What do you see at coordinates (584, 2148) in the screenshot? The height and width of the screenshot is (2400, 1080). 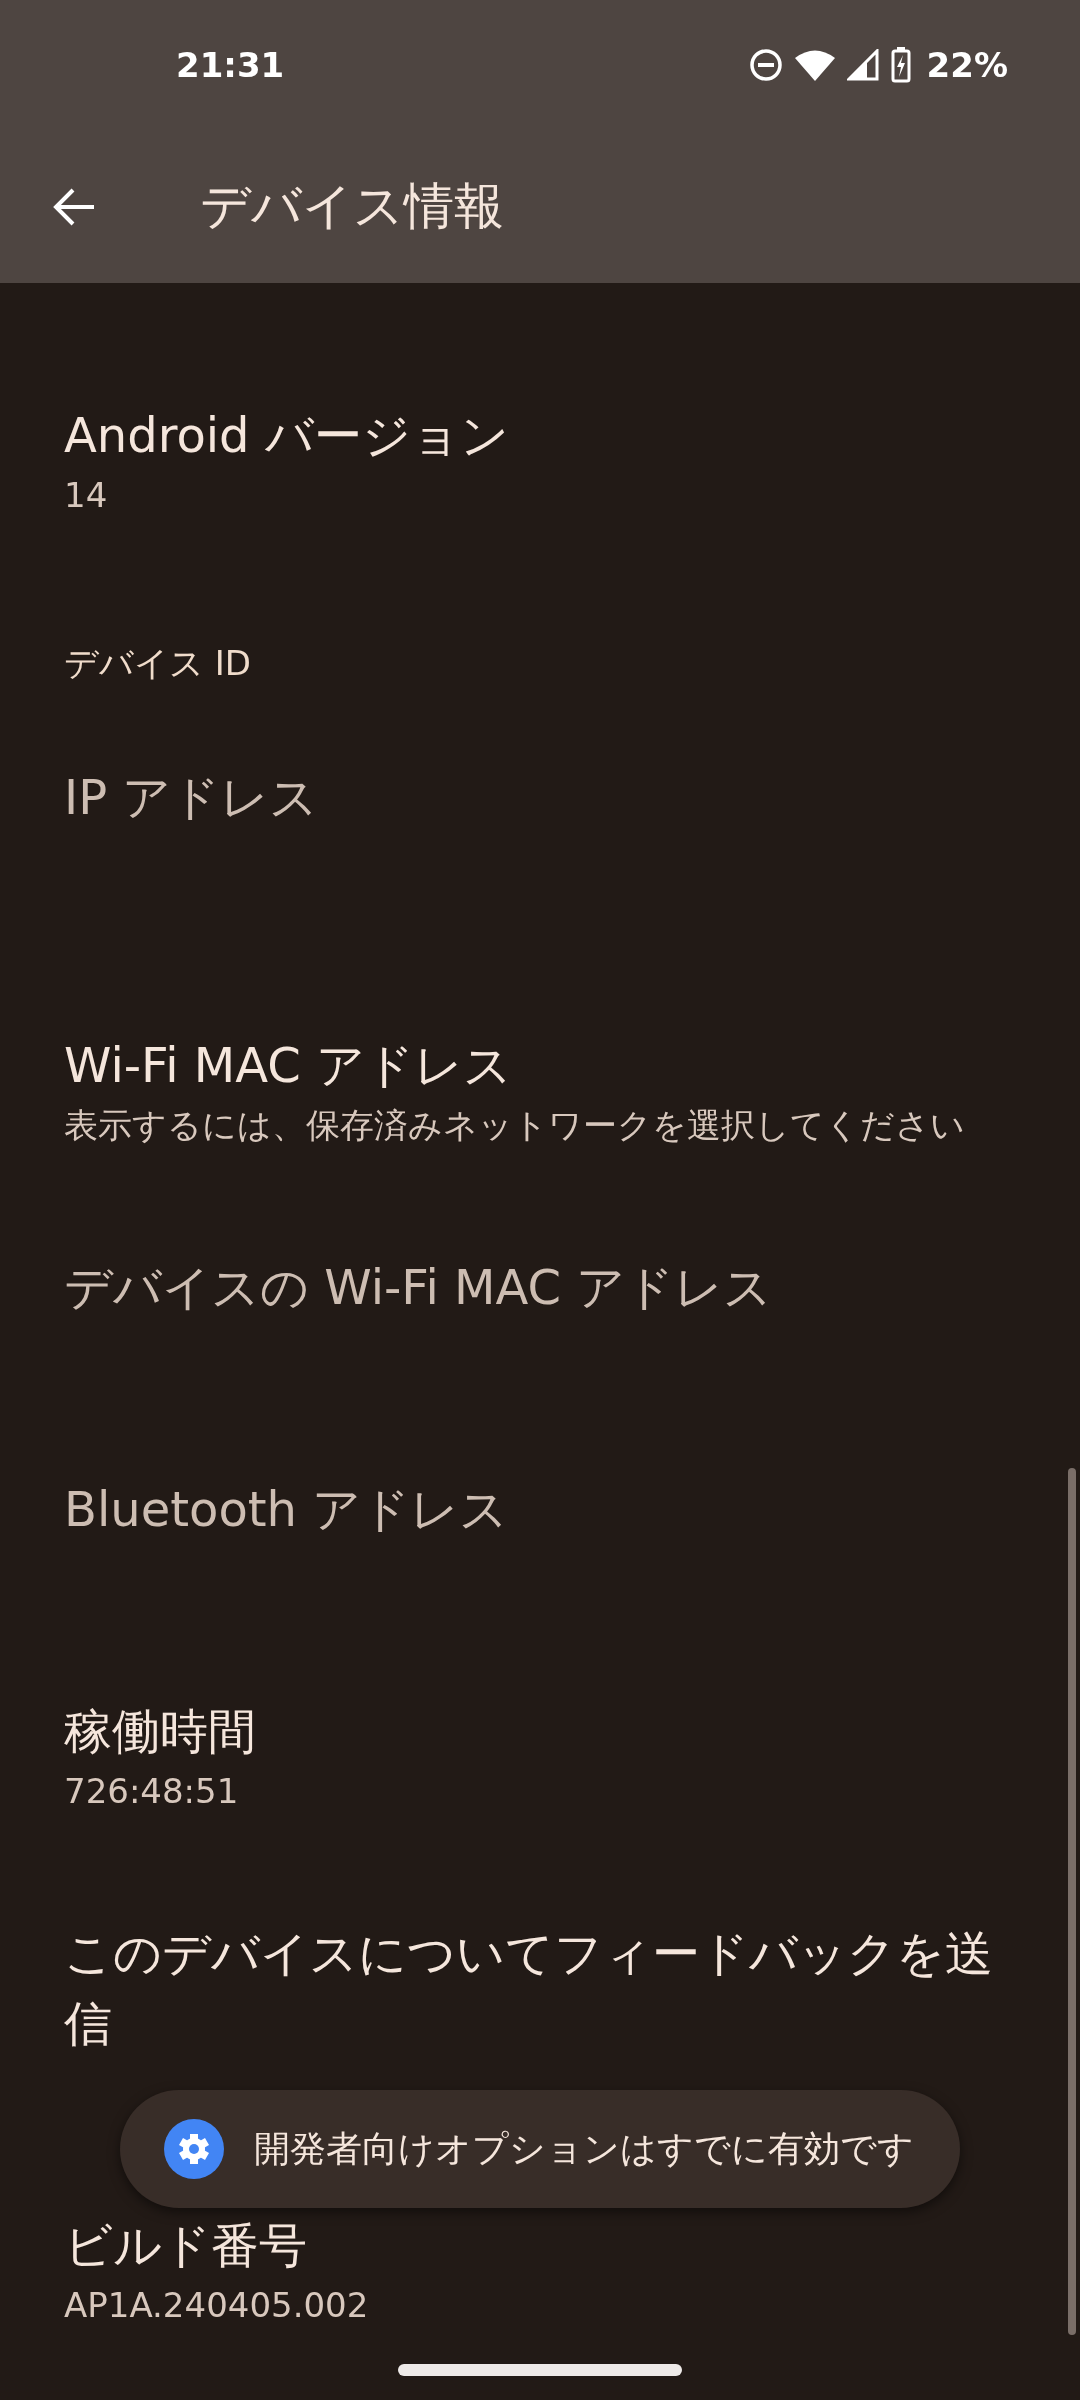 I see `toast-message: 開発者向けオプションはすでに有効です` at bounding box center [584, 2148].